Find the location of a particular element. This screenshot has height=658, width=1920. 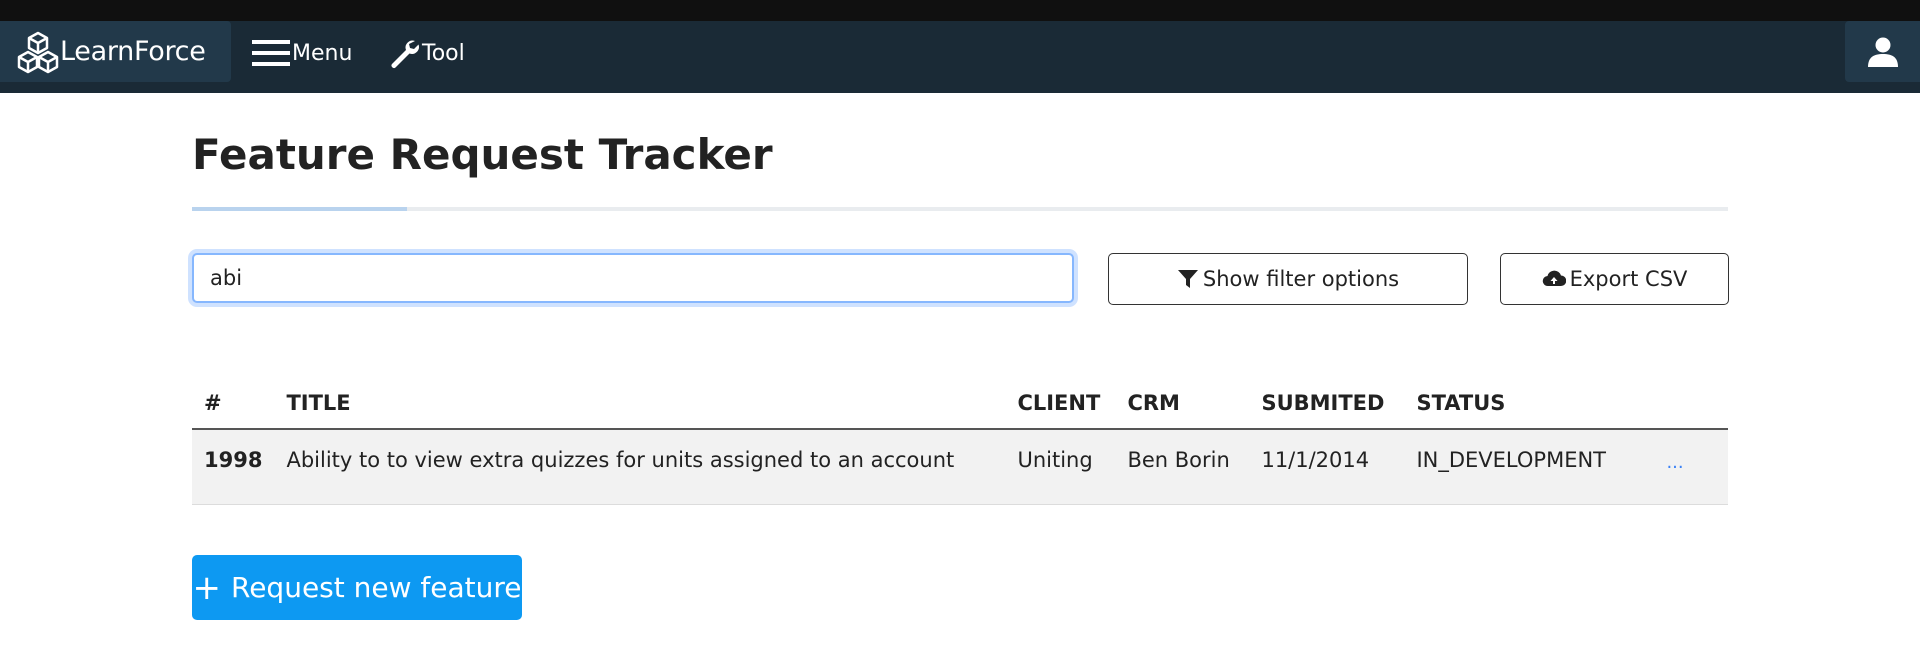

request-label: Request new feature is located at coordinates (376, 587).